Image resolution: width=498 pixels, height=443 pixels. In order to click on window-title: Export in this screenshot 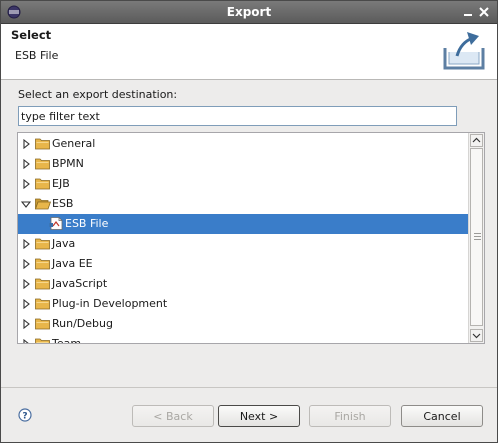, I will do `click(249, 12)`.